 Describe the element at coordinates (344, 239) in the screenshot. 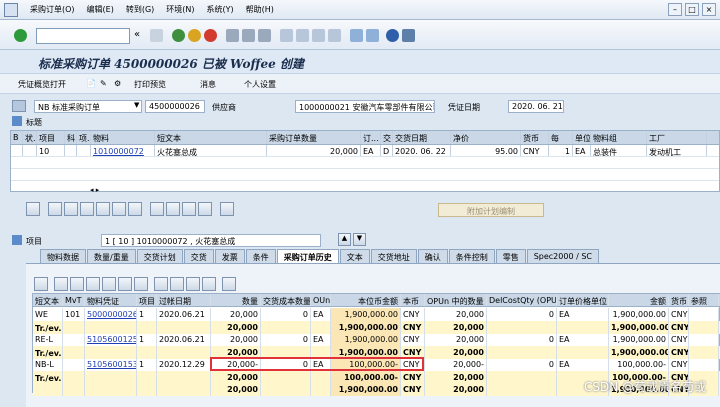

I see `previous-item-icon: ▲` at that location.